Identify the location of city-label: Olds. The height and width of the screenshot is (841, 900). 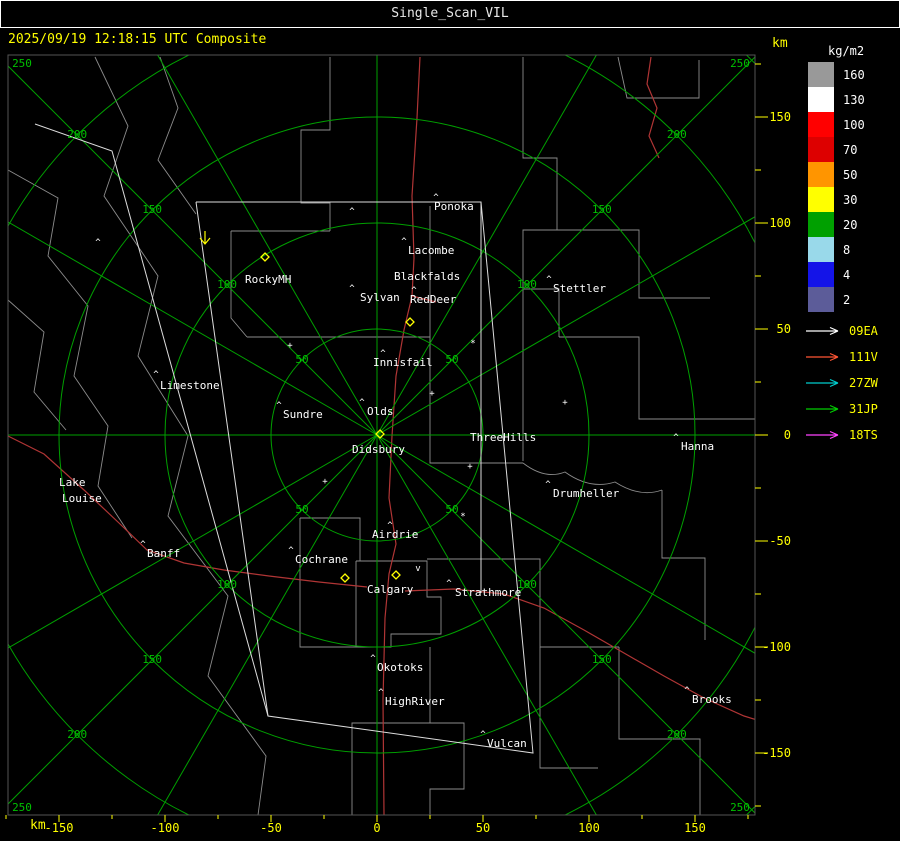
(380, 411).